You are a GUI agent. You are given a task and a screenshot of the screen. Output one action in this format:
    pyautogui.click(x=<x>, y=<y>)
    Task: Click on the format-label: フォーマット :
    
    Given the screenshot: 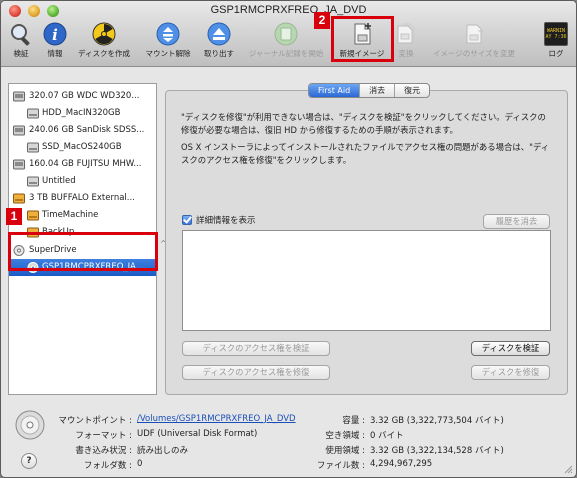 What is the action you would take?
    pyautogui.click(x=103, y=436)
    